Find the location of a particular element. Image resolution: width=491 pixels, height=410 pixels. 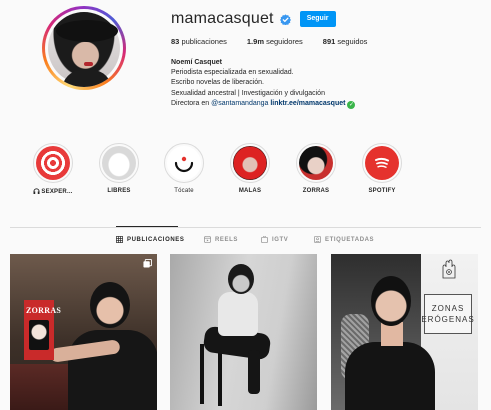

tab-publicaciones: PUBLICACIONES is located at coordinates (150, 239).